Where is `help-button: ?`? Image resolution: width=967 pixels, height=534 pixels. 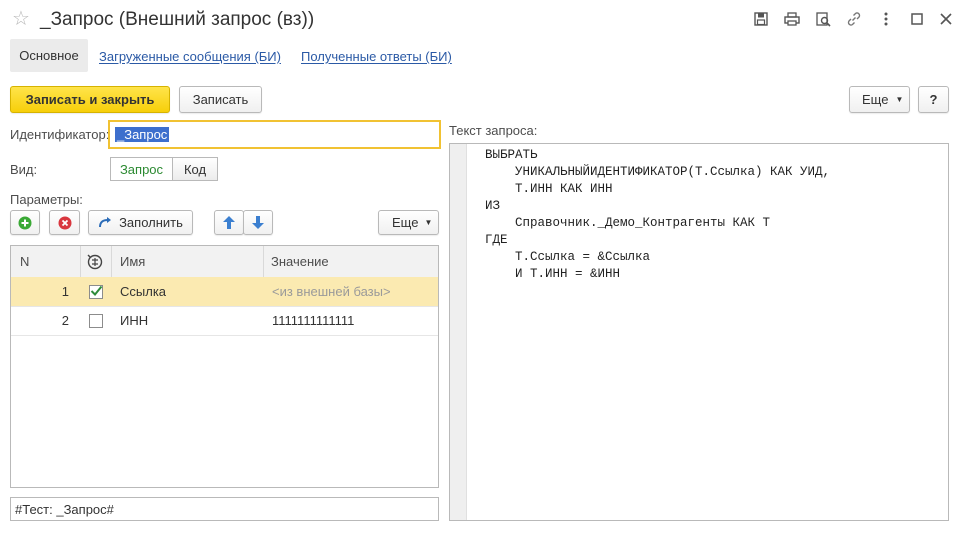 help-button: ? is located at coordinates (933, 99).